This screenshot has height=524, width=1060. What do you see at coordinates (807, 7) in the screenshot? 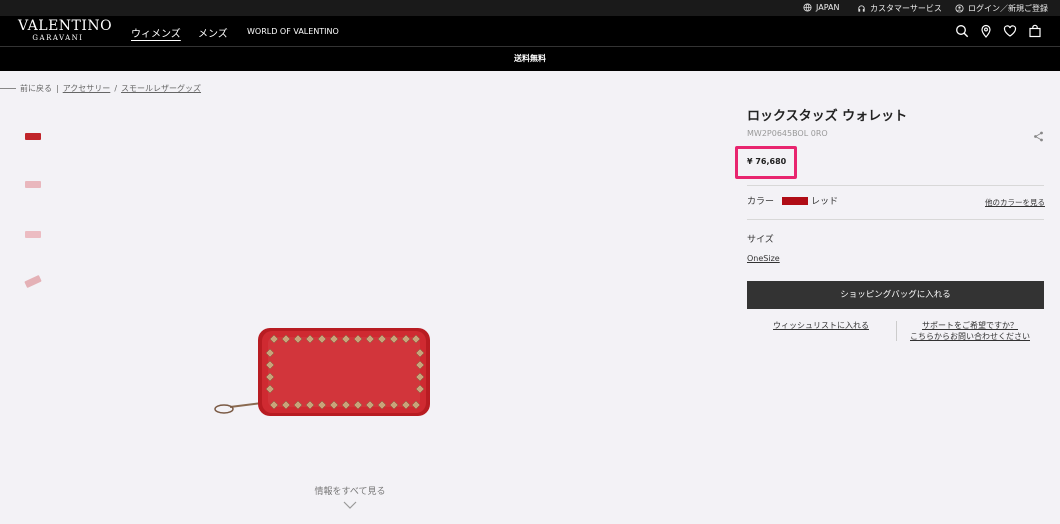
I see `globe-icon` at bounding box center [807, 7].